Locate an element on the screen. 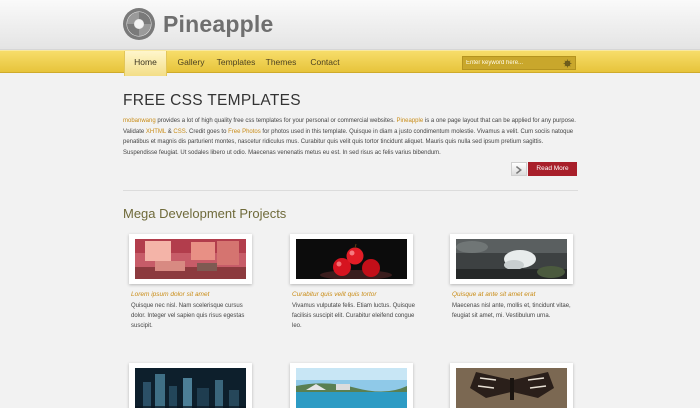  room-image is located at coordinates (190, 259).